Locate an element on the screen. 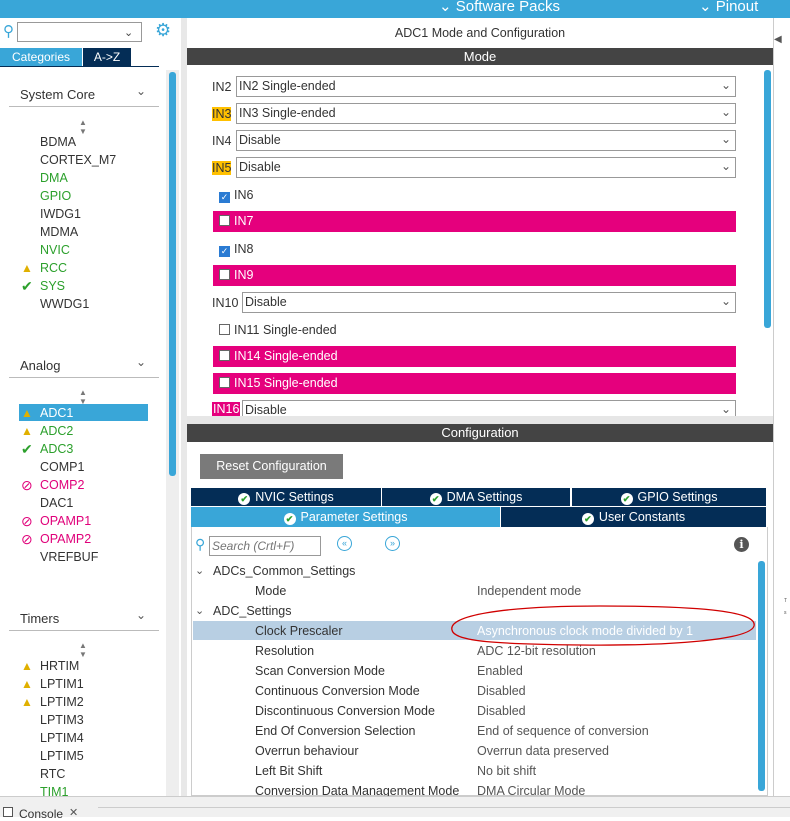  in6-checkbox: ✓ is located at coordinates (224, 197).